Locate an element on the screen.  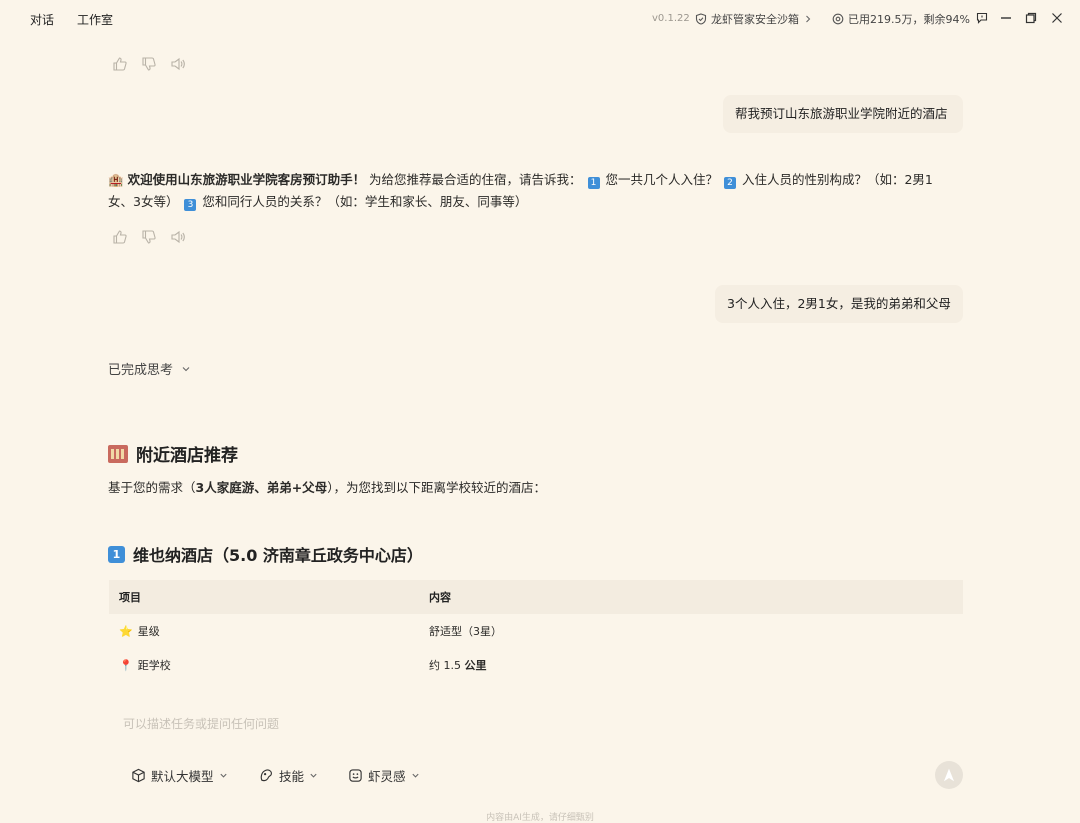
header-content: 内容 is located at coordinates (440, 597).